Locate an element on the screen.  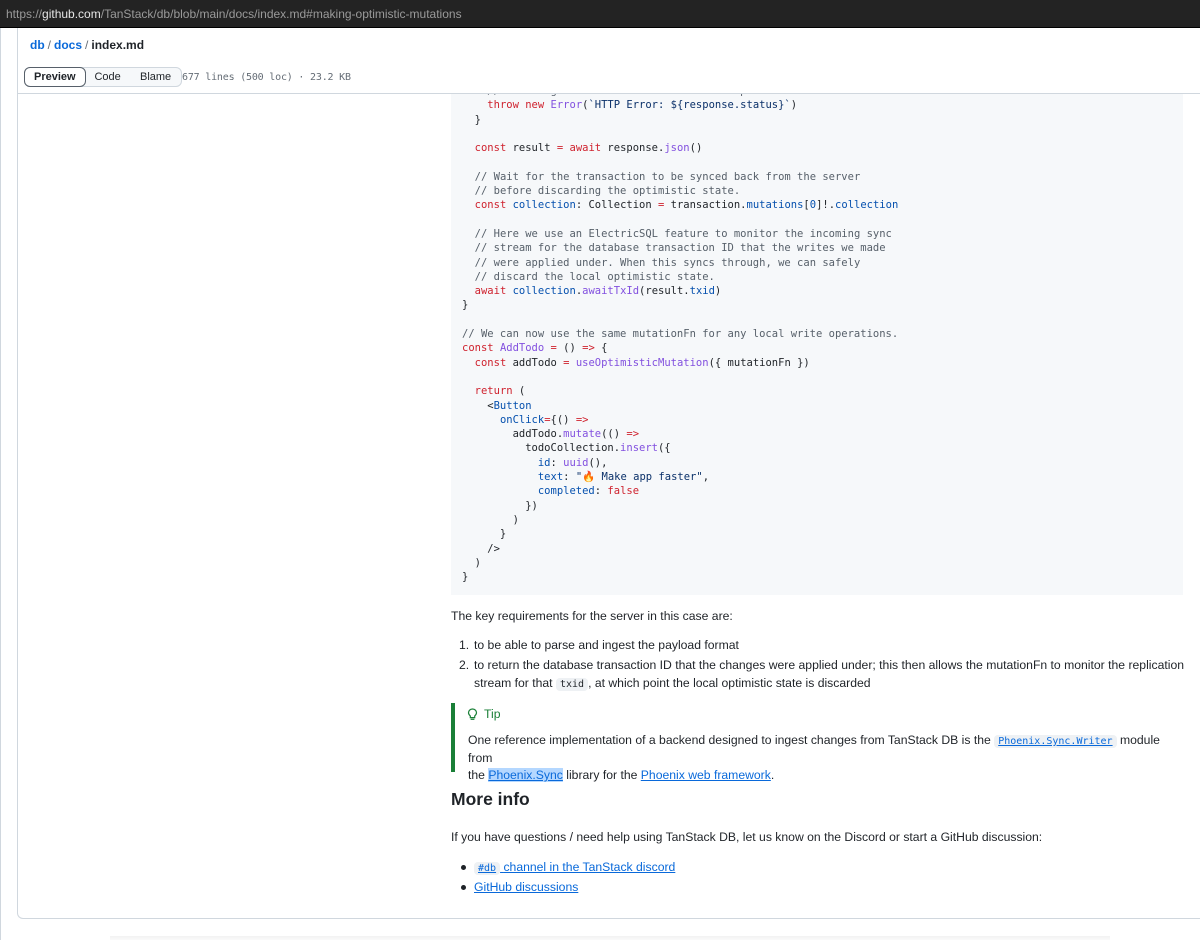
github-discussions-link: GitHub discussions is located at coordinates (526, 887).